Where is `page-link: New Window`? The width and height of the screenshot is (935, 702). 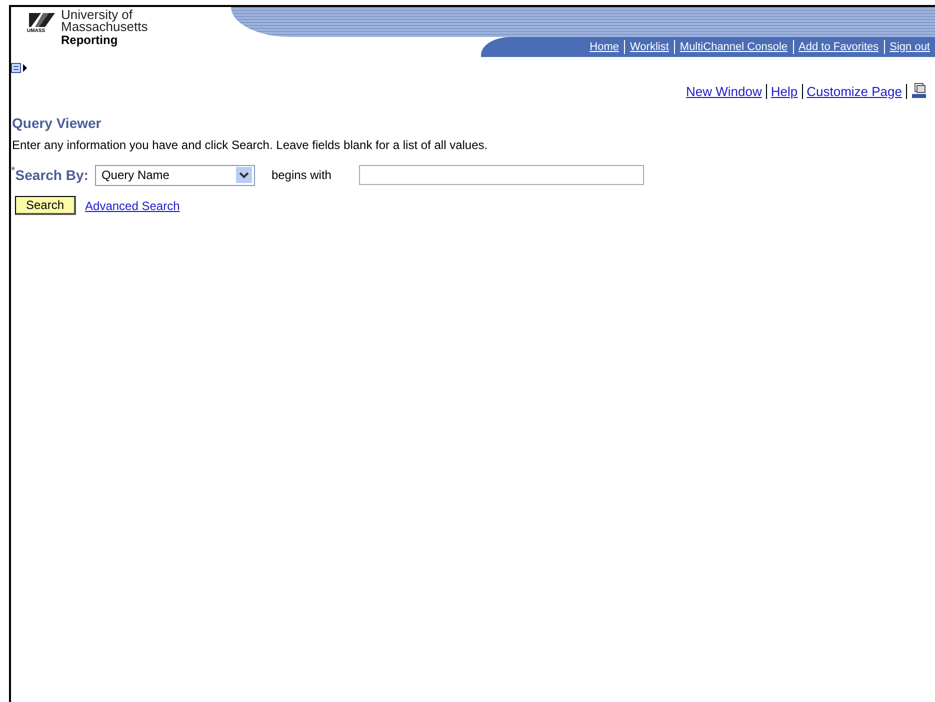 page-link: New Window is located at coordinates (724, 91).